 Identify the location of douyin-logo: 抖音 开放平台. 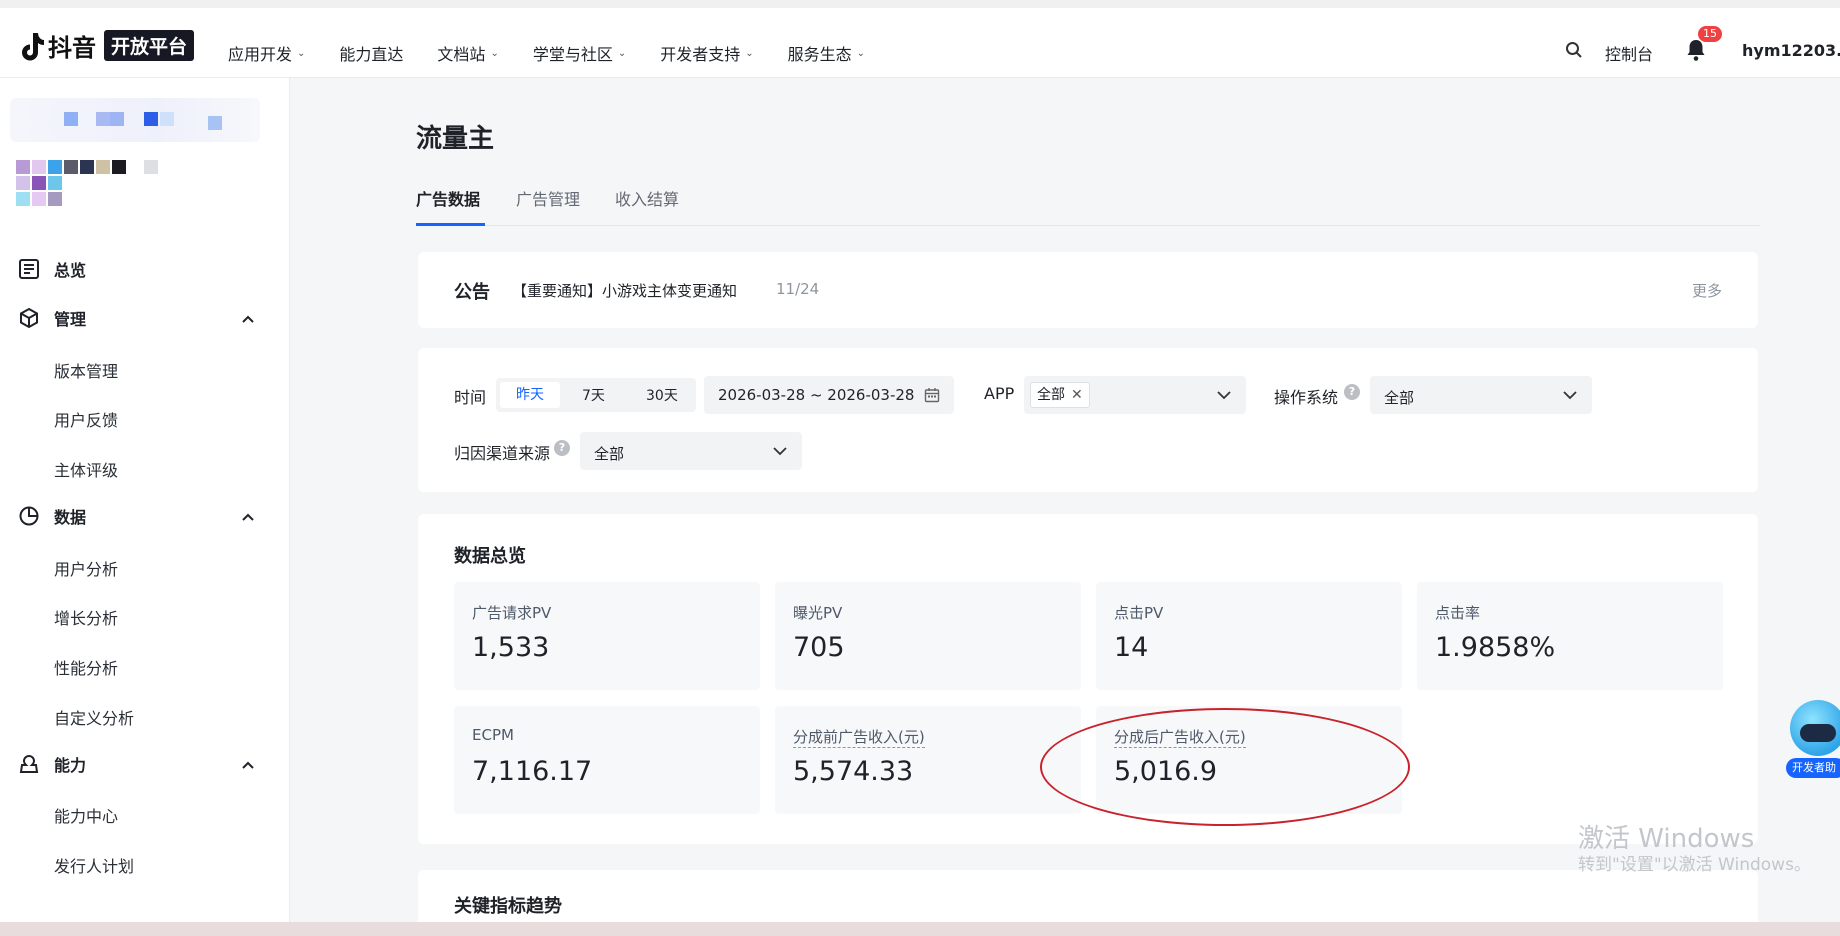
(106, 45).